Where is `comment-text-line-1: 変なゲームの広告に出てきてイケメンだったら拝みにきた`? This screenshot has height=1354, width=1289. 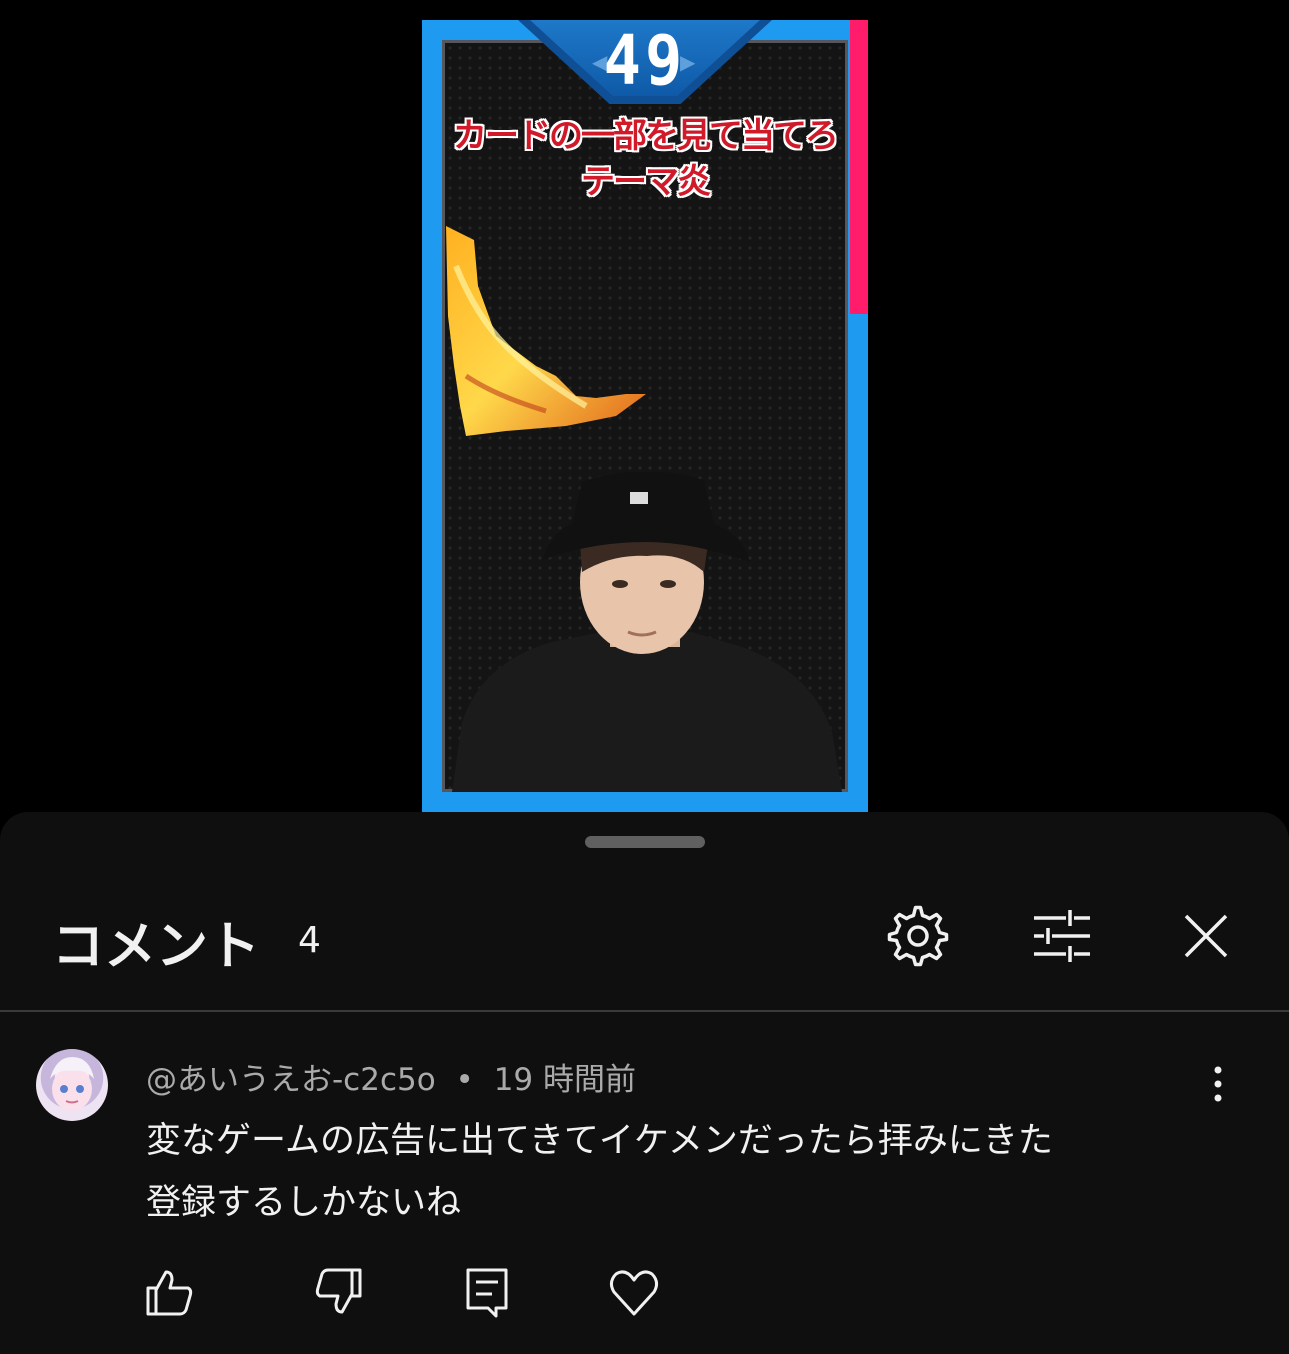 comment-text-line-1: 変なゲームの広告に出てきてイケメンだったら拝みにきた is located at coordinates (599, 1141).